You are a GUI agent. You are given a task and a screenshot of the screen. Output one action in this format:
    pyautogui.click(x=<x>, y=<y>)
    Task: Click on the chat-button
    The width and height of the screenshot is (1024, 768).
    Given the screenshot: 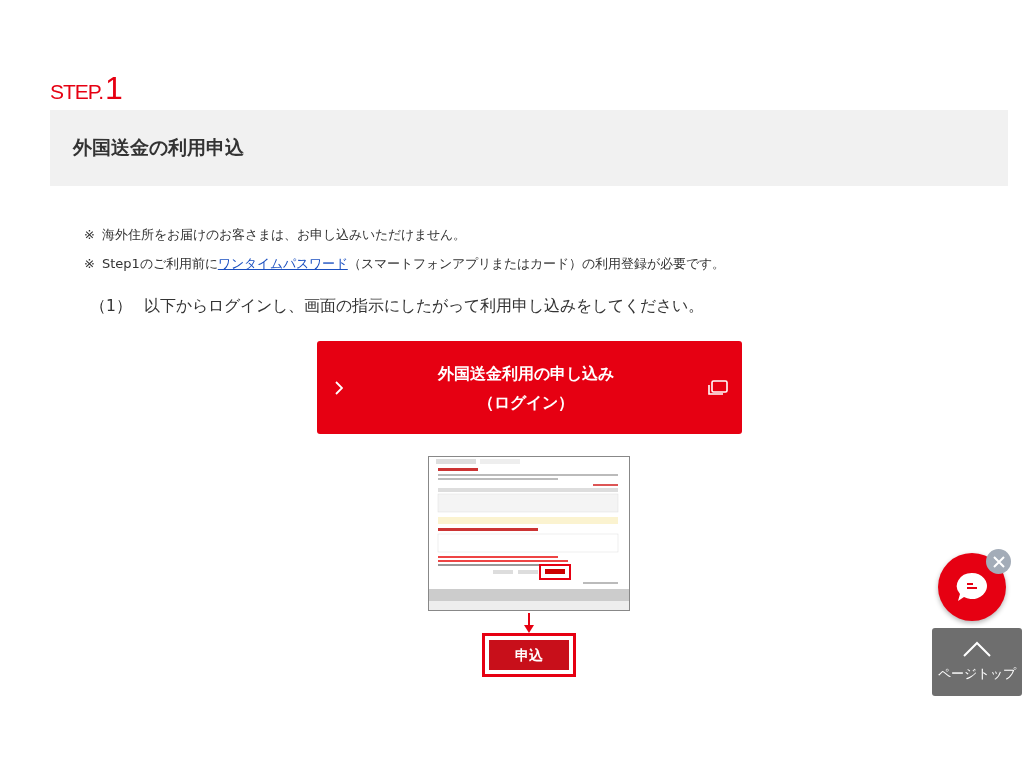 What is the action you would take?
    pyautogui.click(x=972, y=587)
    